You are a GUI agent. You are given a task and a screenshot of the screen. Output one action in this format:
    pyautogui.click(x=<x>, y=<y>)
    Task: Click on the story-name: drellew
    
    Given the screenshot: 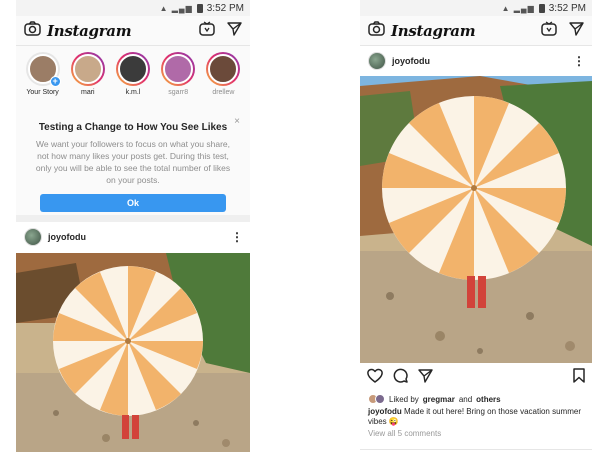 What is the action you would take?
    pyautogui.click(x=223, y=92)
    